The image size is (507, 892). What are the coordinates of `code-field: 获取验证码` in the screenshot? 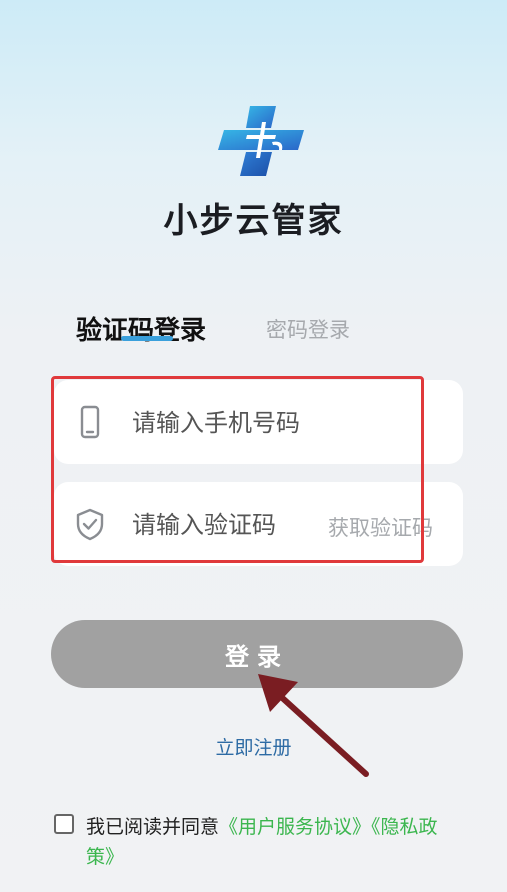 It's located at (258, 524).